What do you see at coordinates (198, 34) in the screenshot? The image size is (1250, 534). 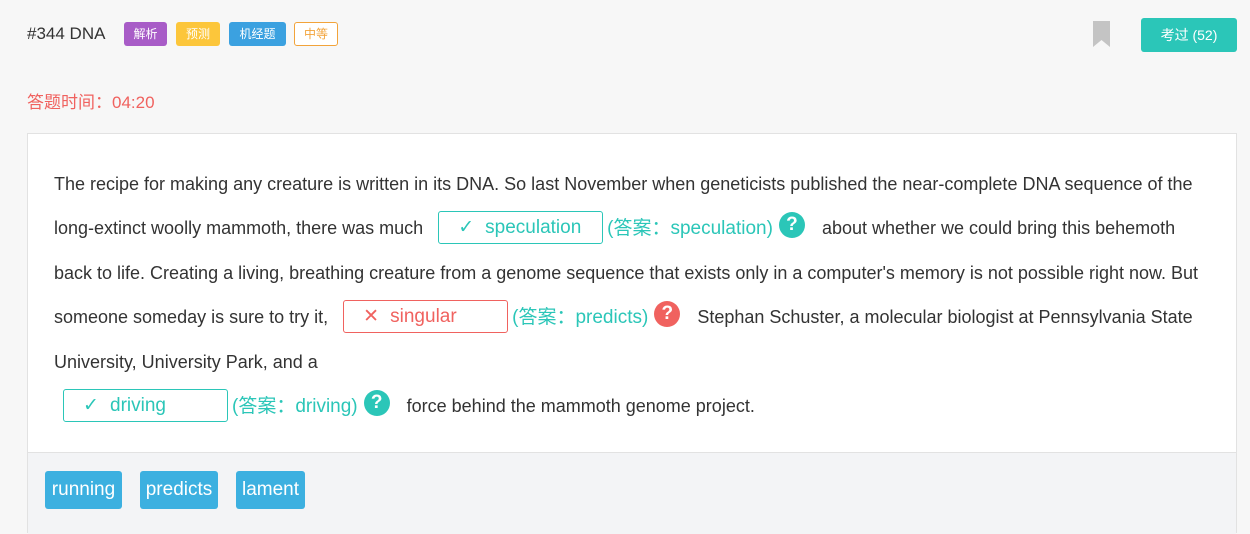 I see `tag-prediction: 预测` at bounding box center [198, 34].